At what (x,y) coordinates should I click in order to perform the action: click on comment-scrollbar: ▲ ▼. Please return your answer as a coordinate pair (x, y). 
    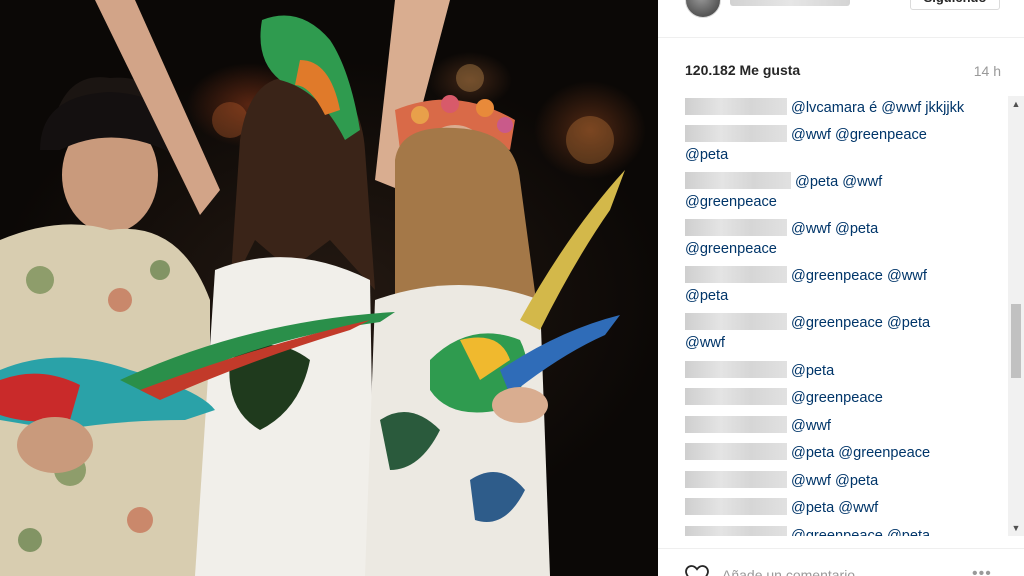
    Looking at the image, I should click on (1016, 316).